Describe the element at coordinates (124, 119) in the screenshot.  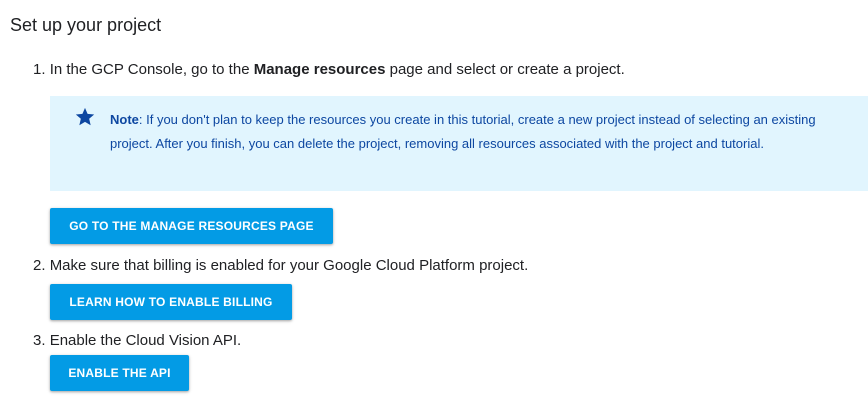
I see `note-label: Note` at that location.